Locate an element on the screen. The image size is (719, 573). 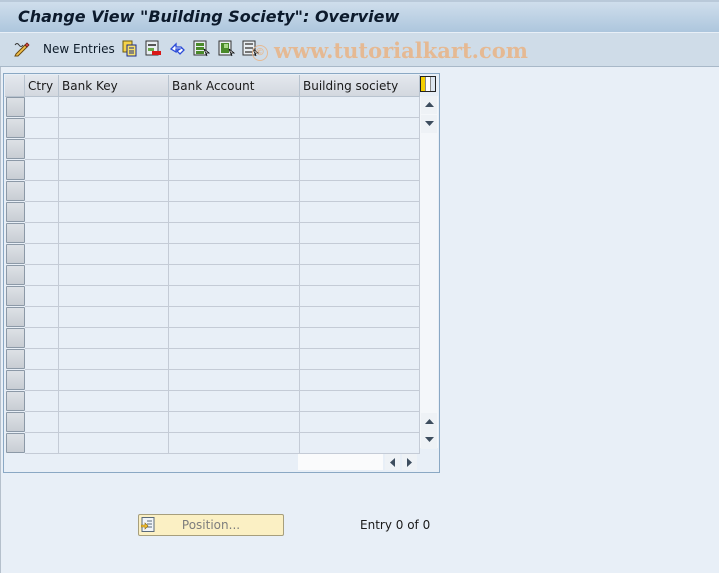
scroll-page-up-button is located at coordinates (429, 422).